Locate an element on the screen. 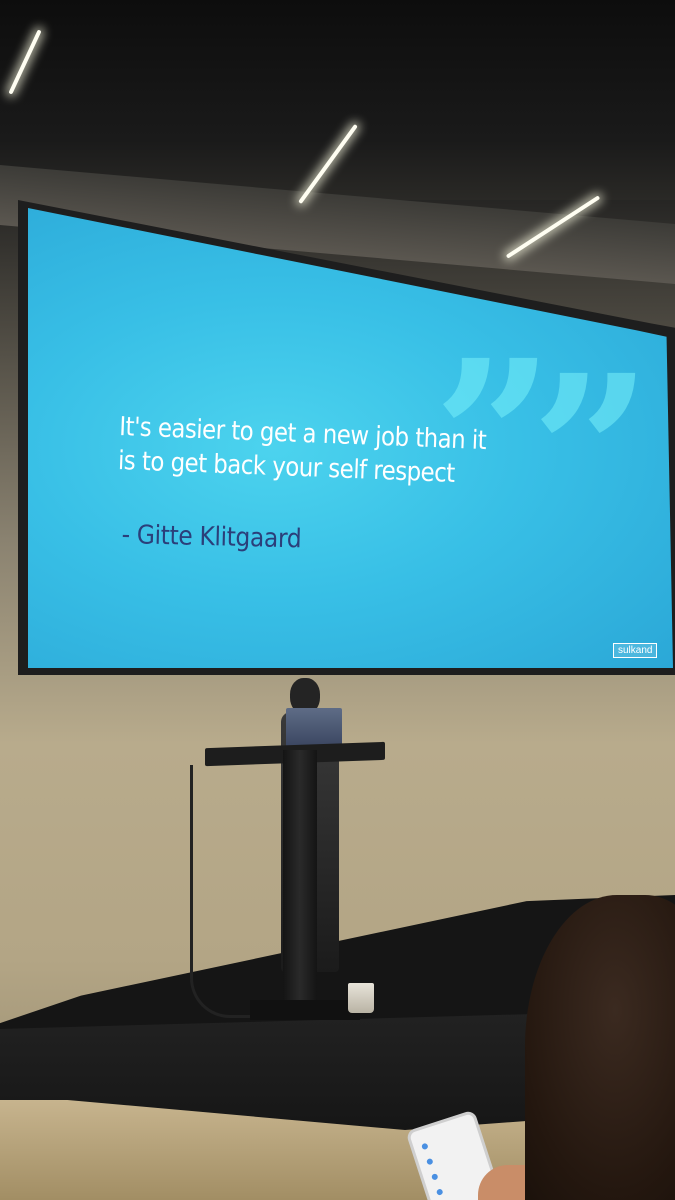 The image size is (675, 1200). podium-cable is located at coordinates (221, 891).